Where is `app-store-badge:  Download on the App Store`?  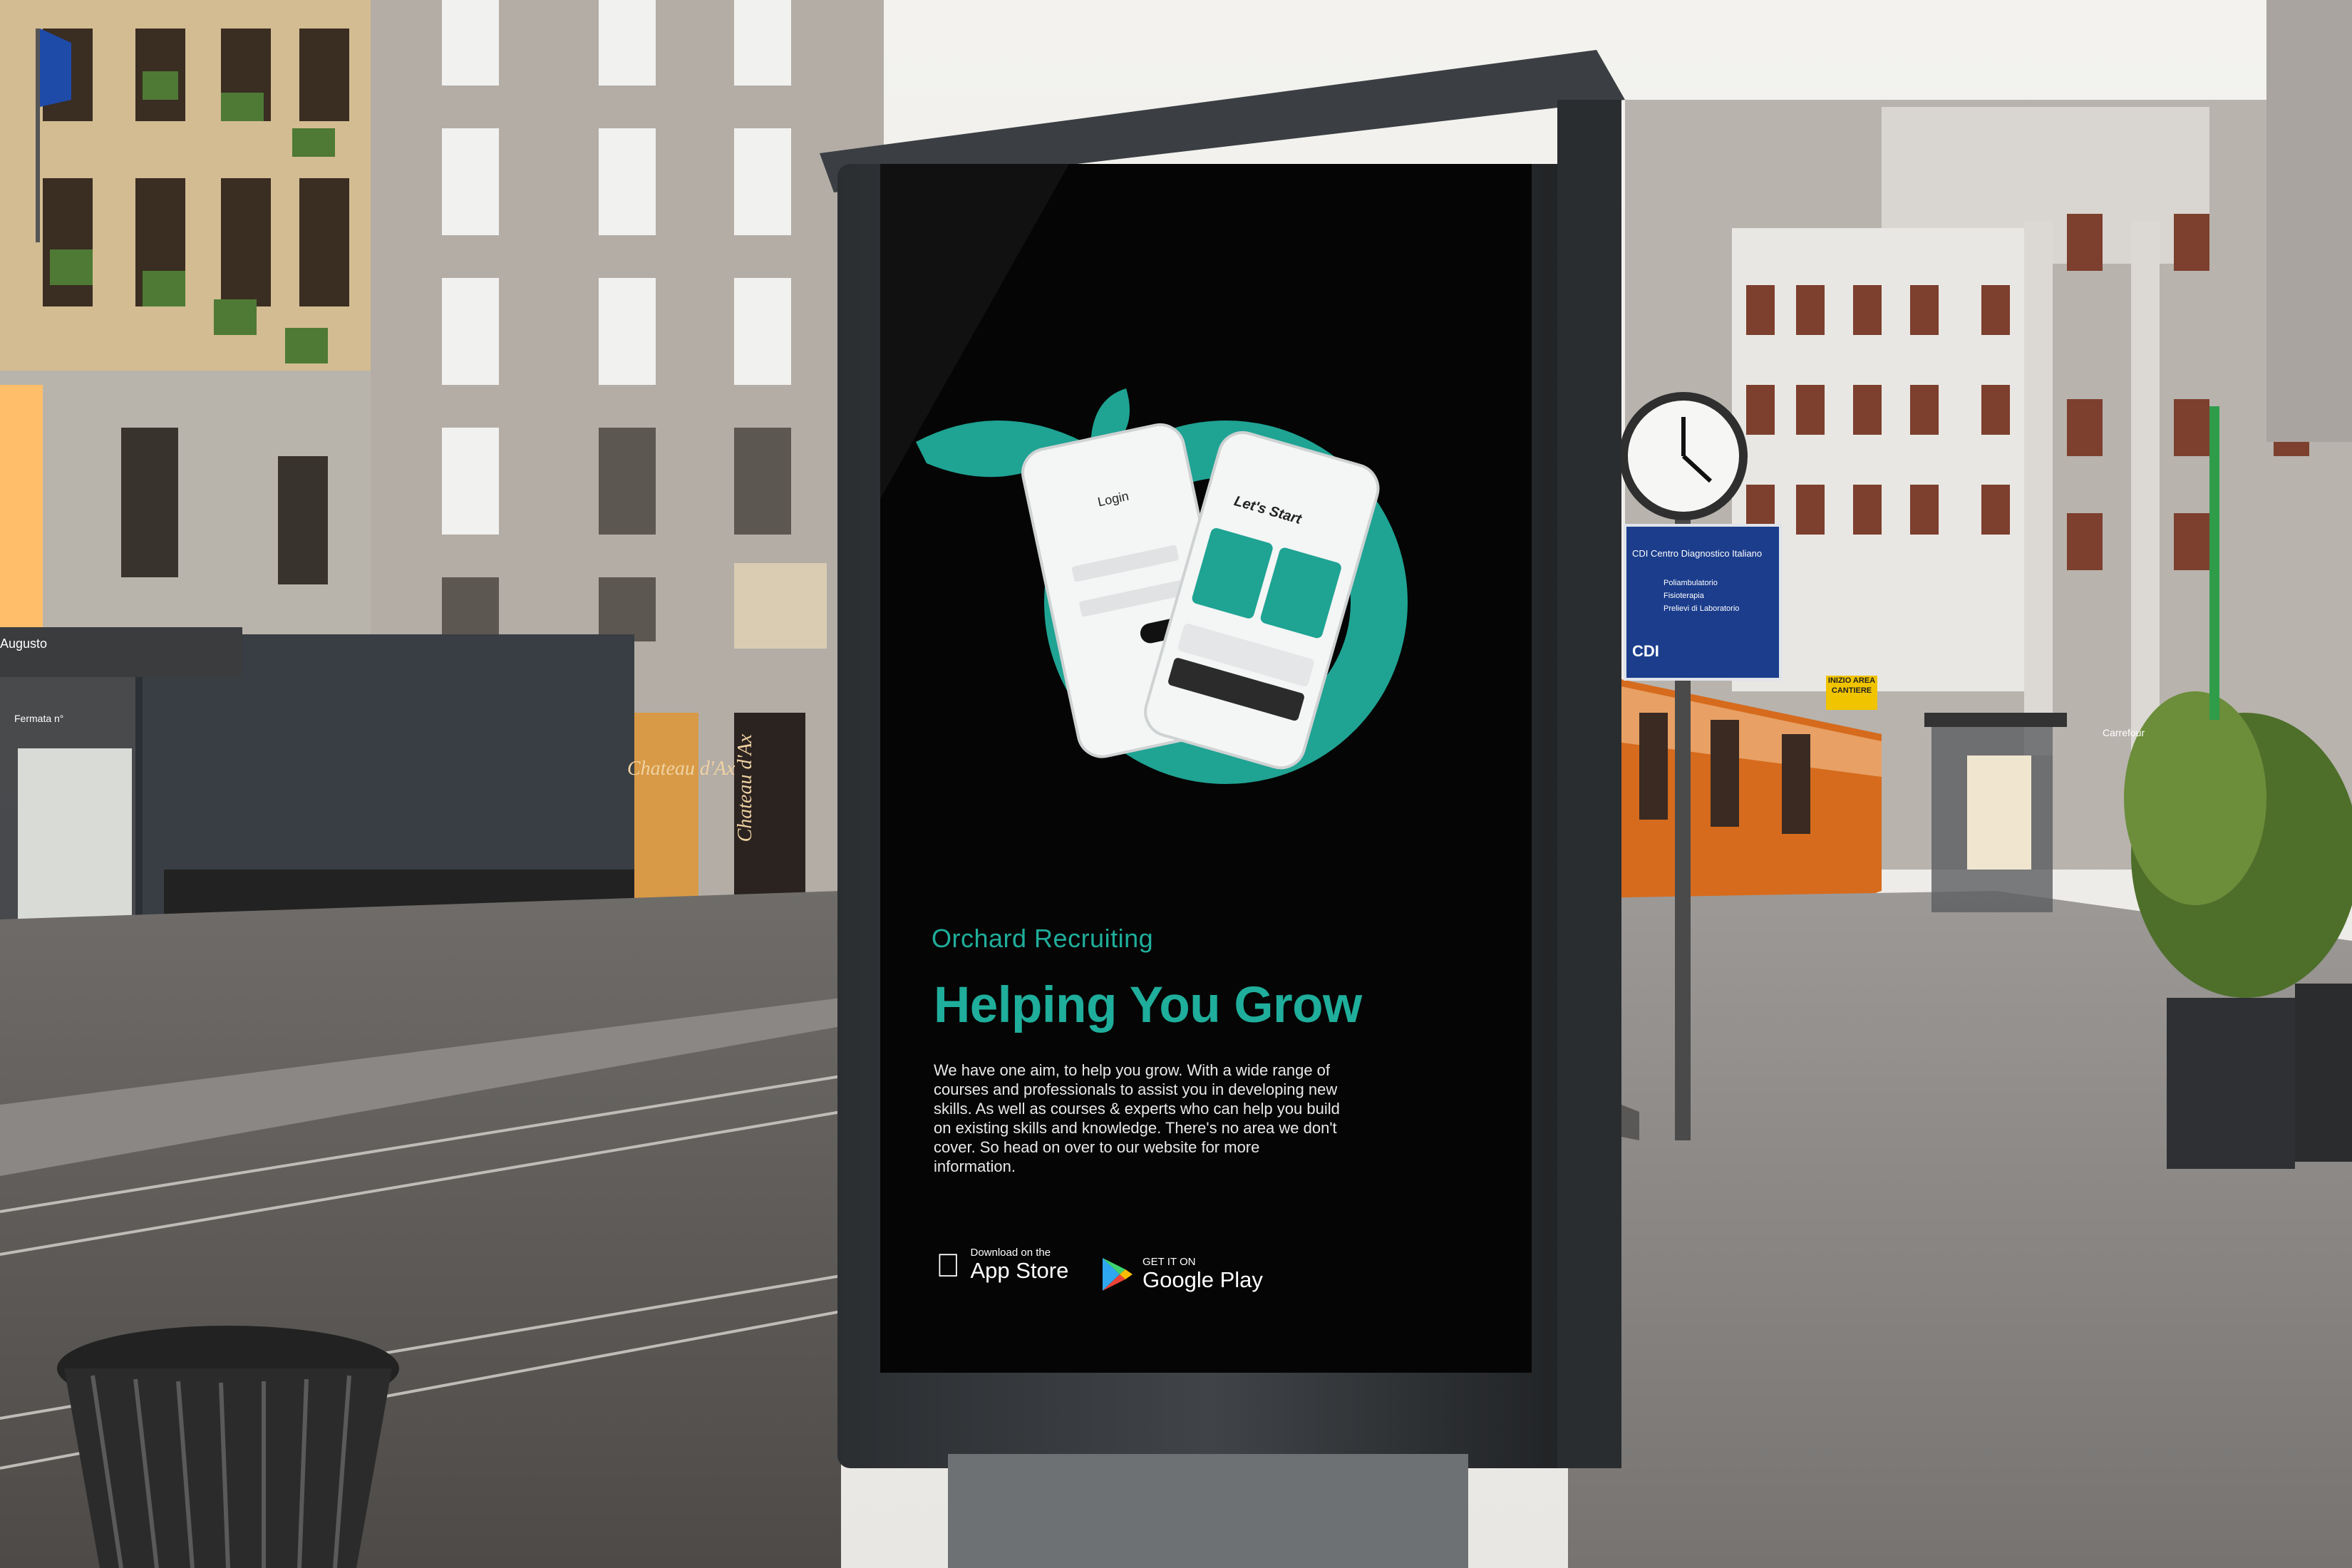 app-store-badge:  Download on the App Store is located at coordinates (1002, 1265).